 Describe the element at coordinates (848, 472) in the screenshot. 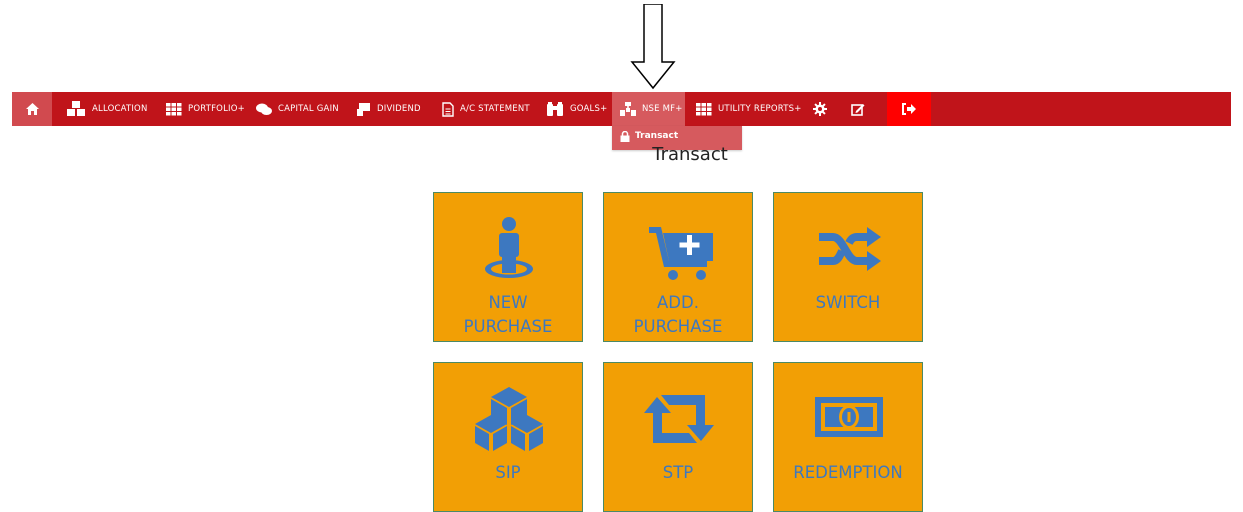

I see `tile-redemption-label: REDEMPTION` at that location.